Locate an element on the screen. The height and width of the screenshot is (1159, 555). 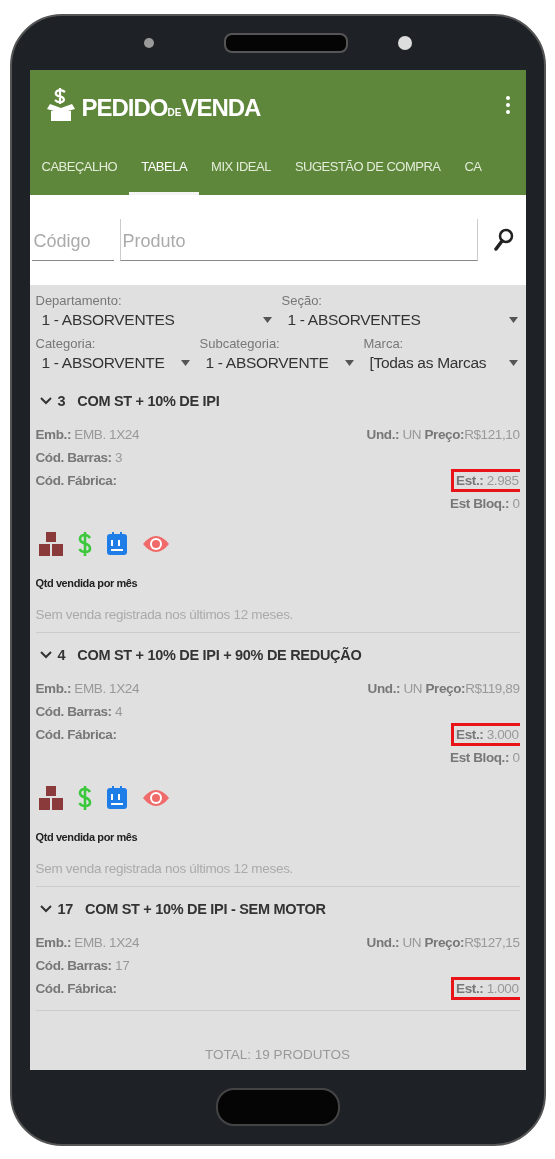
unit-price-text: Und.: UN Preço:R$127,15 is located at coordinates (443, 942).